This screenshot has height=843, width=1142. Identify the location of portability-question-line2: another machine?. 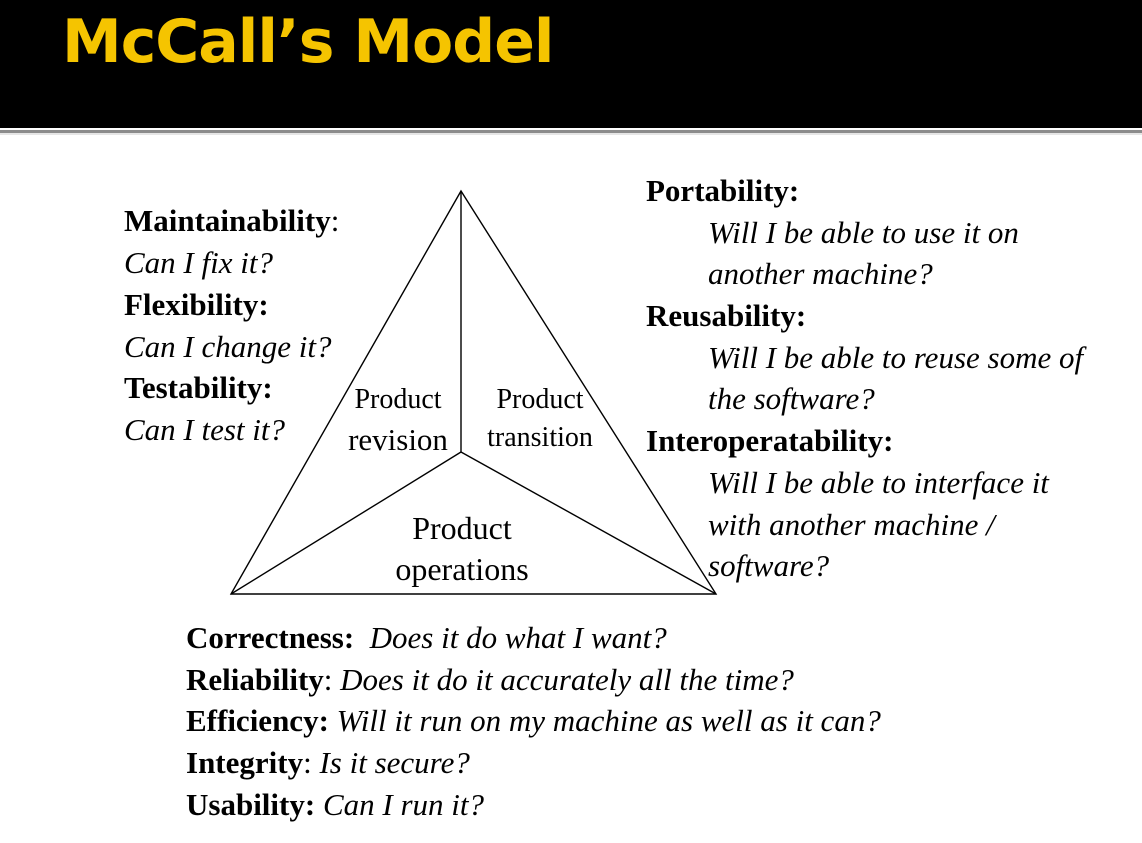
(820, 273).